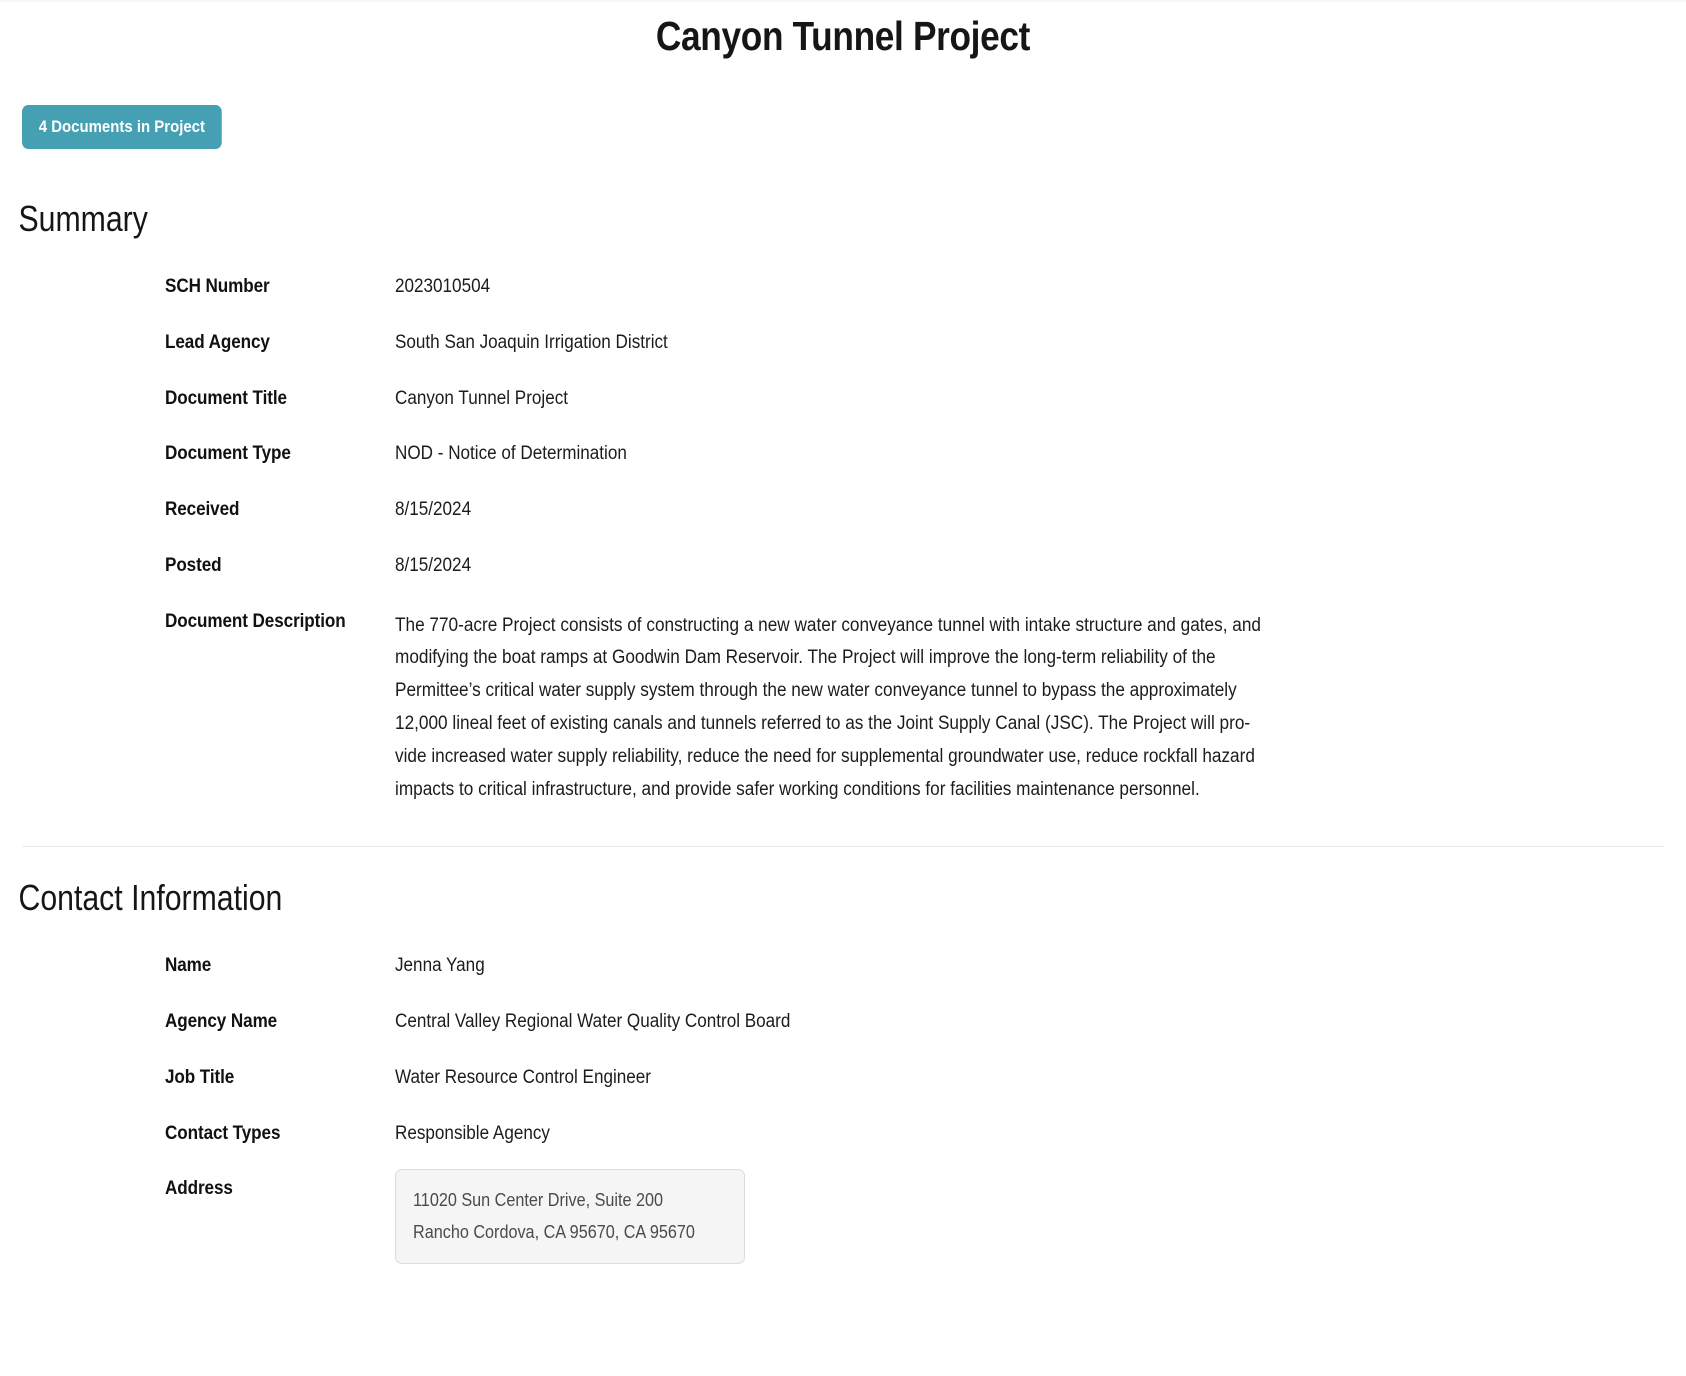 The width and height of the screenshot is (1686, 1376). Describe the element at coordinates (193, 565) in the screenshot. I see `label-posted: Posted` at that location.